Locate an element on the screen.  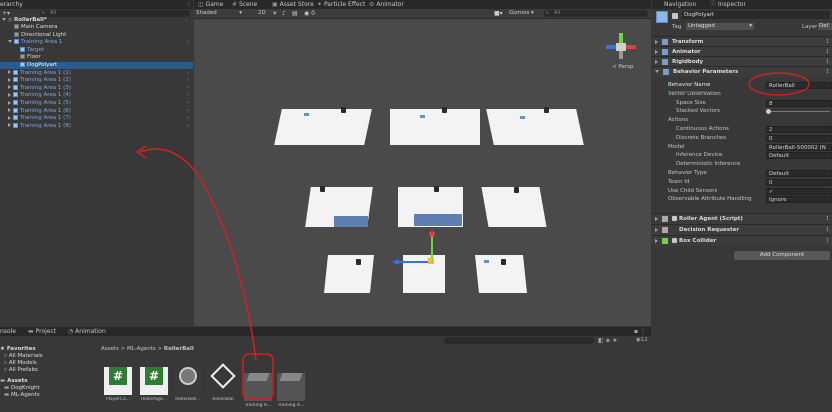
hidden-objects-icon: ◉ 0 is located at coordinates (309, 13).